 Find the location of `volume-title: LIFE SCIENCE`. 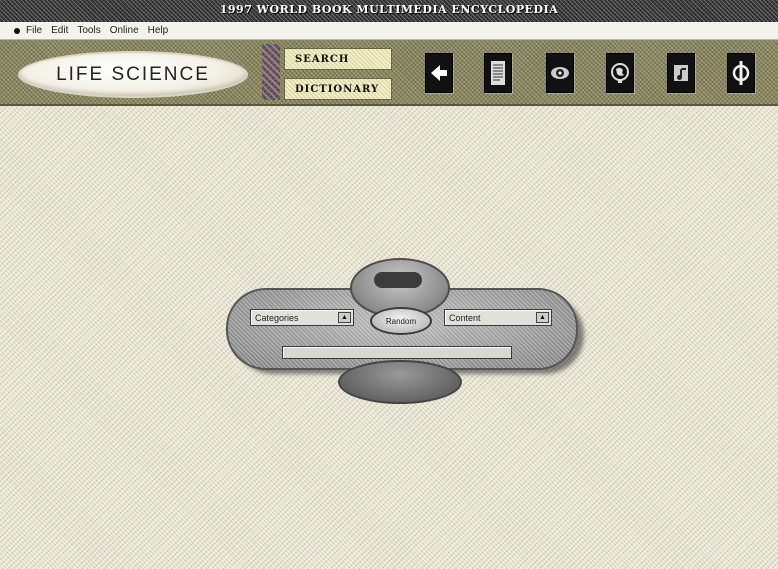

volume-title: LIFE SCIENCE is located at coordinates (133, 74).